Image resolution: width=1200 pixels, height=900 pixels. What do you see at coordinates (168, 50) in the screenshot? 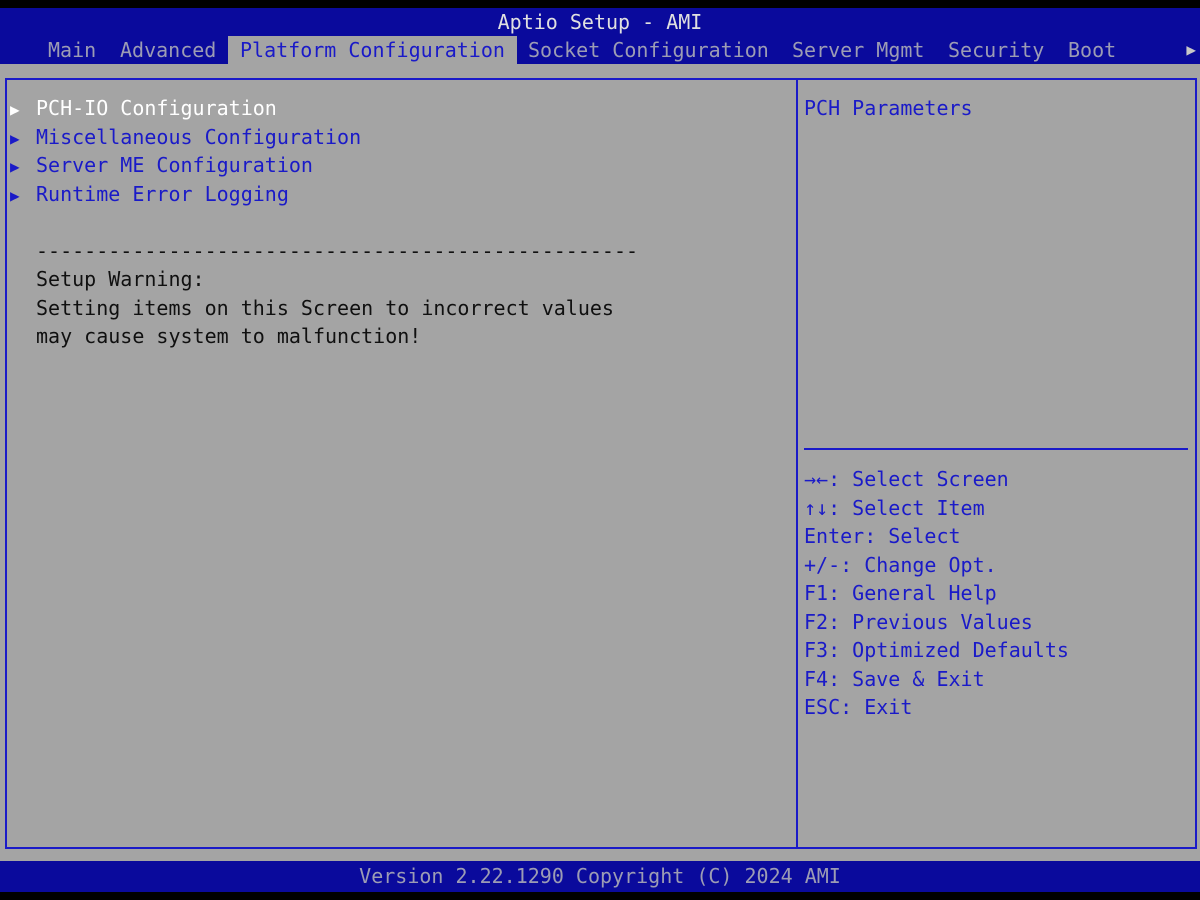
I see `tab-advanced: Advanced` at bounding box center [168, 50].